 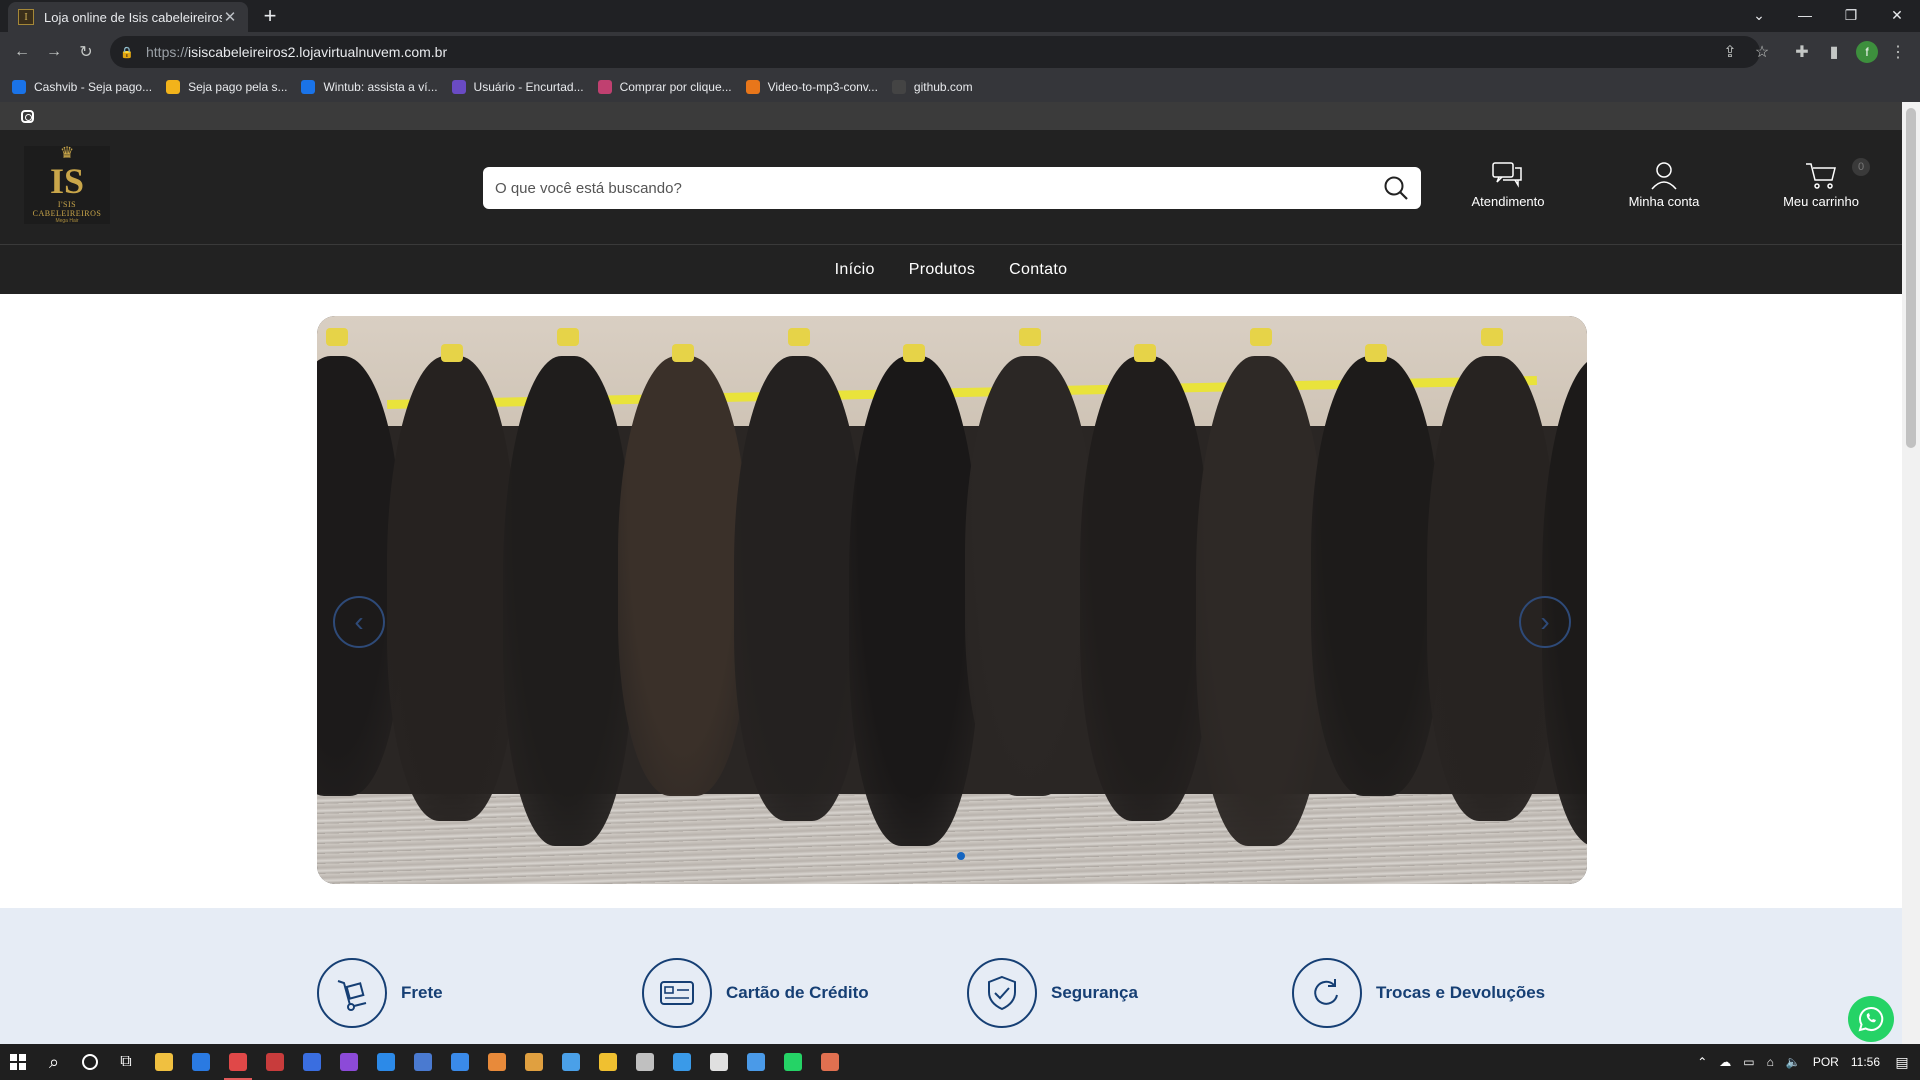 I want to click on extensions-icon: ✚, so click(x=1802, y=52).